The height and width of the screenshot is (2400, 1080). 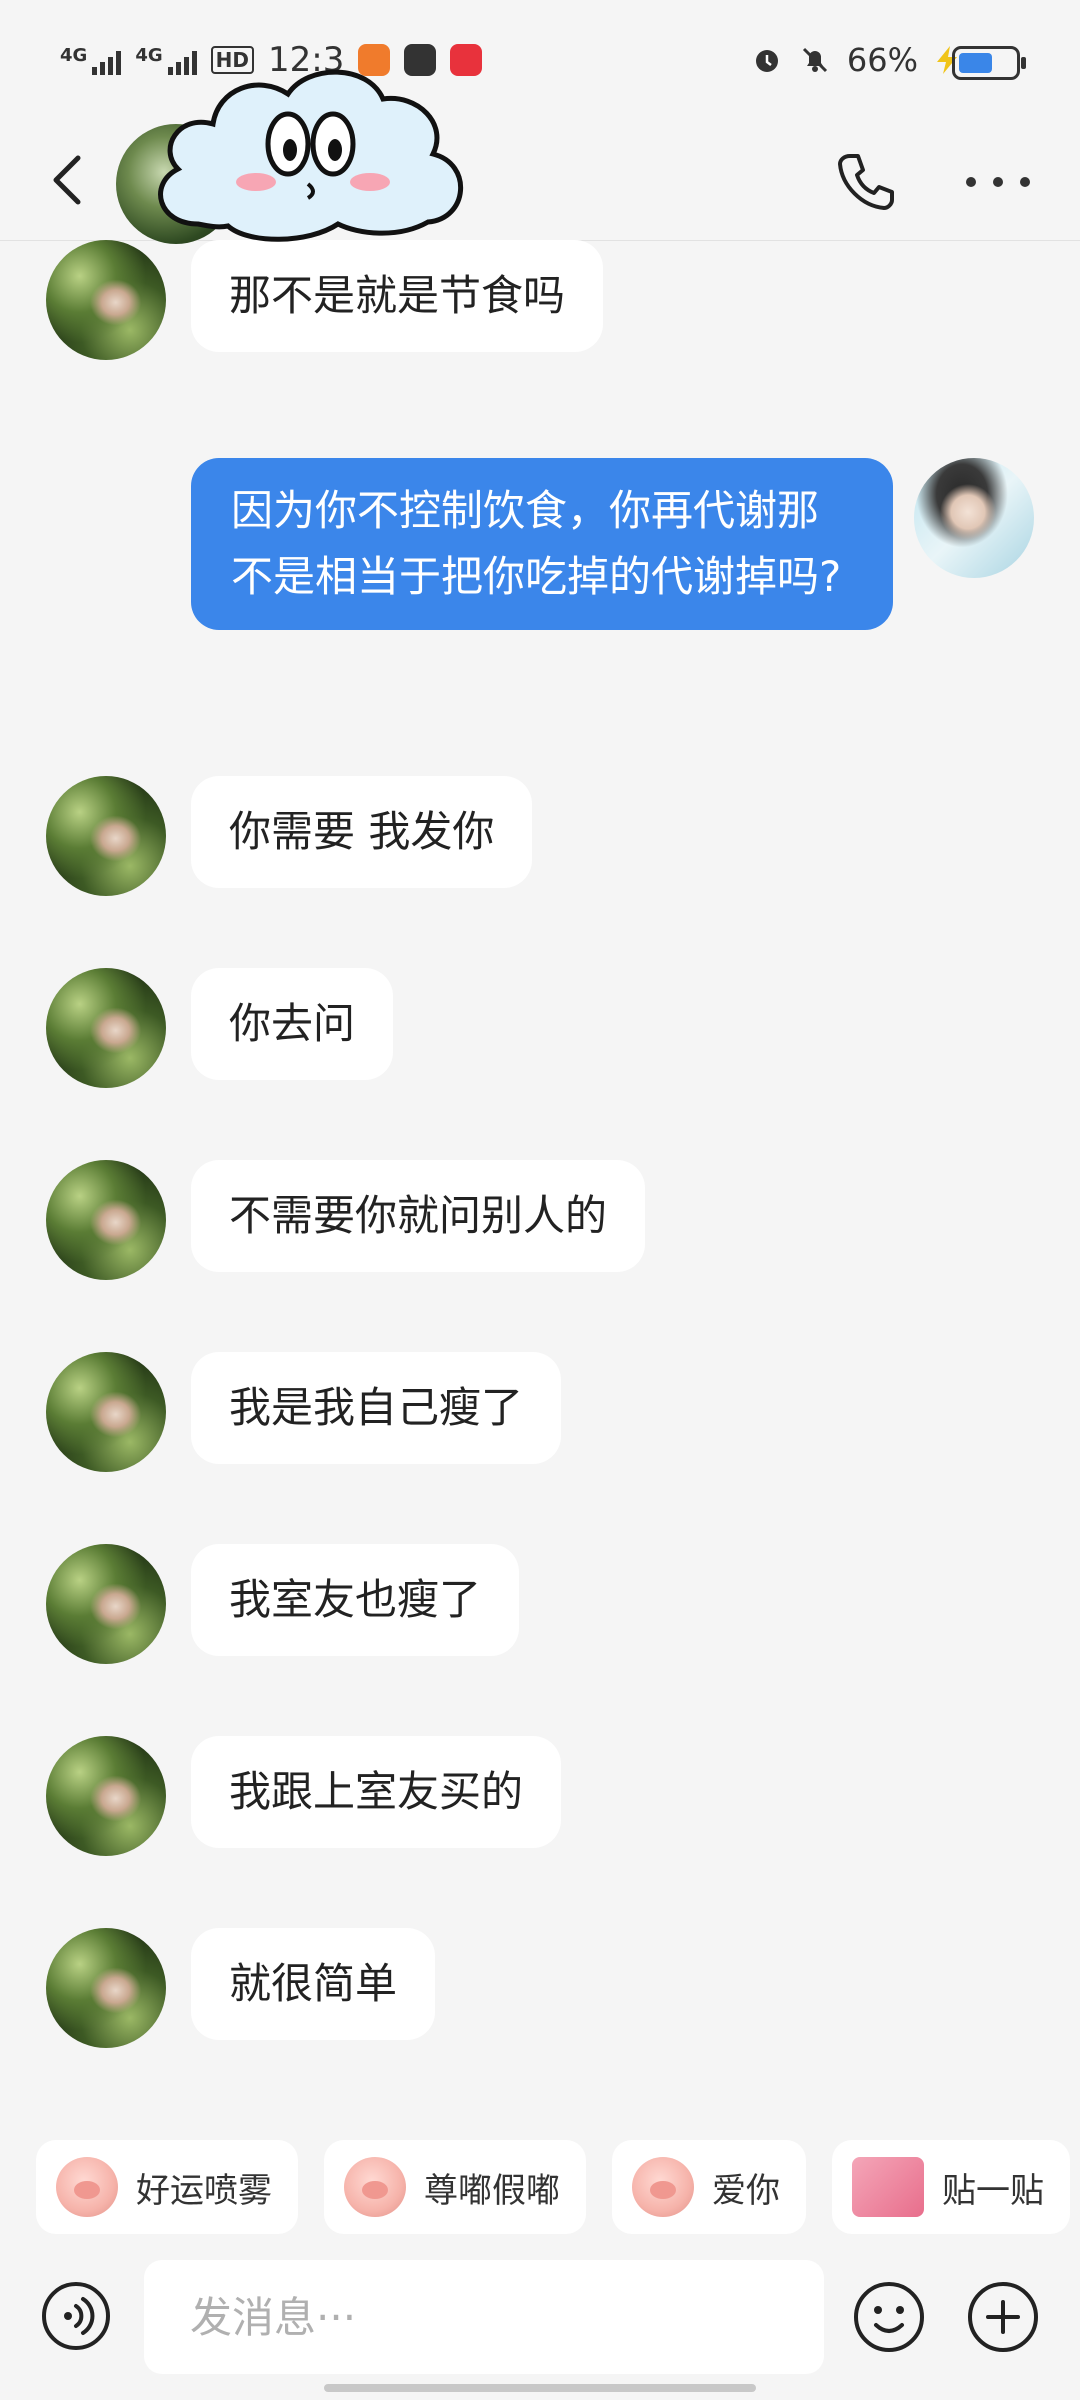 What do you see at coordinates (484, 2317) in the screenshot?
I see `message-input` at bounding box center [484, 2317].